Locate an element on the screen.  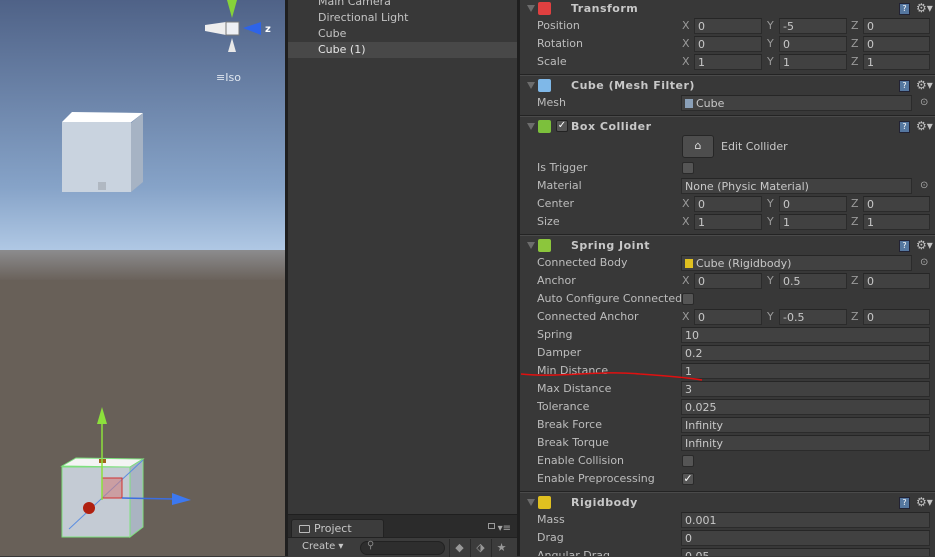
value-field: 0 is located at coordinates (805, 538).